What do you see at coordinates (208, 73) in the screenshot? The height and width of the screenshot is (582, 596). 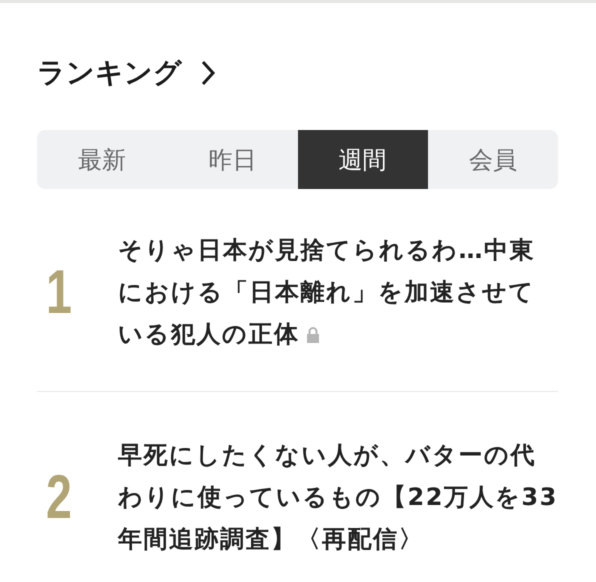 I see `chevron-right-icon` at bounding box center [208, 73].